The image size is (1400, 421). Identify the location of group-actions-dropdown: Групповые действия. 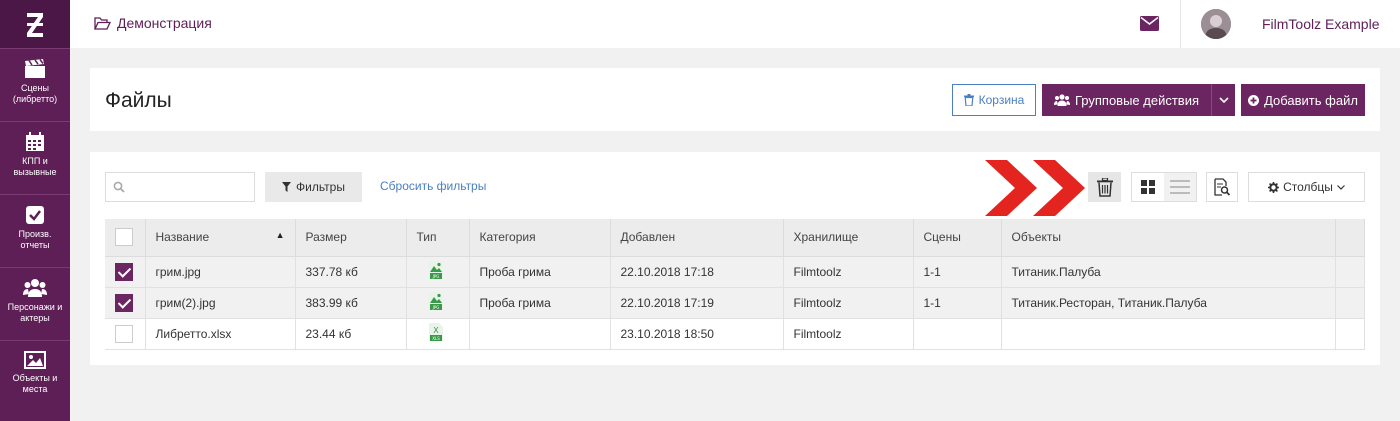
(1138, 100).